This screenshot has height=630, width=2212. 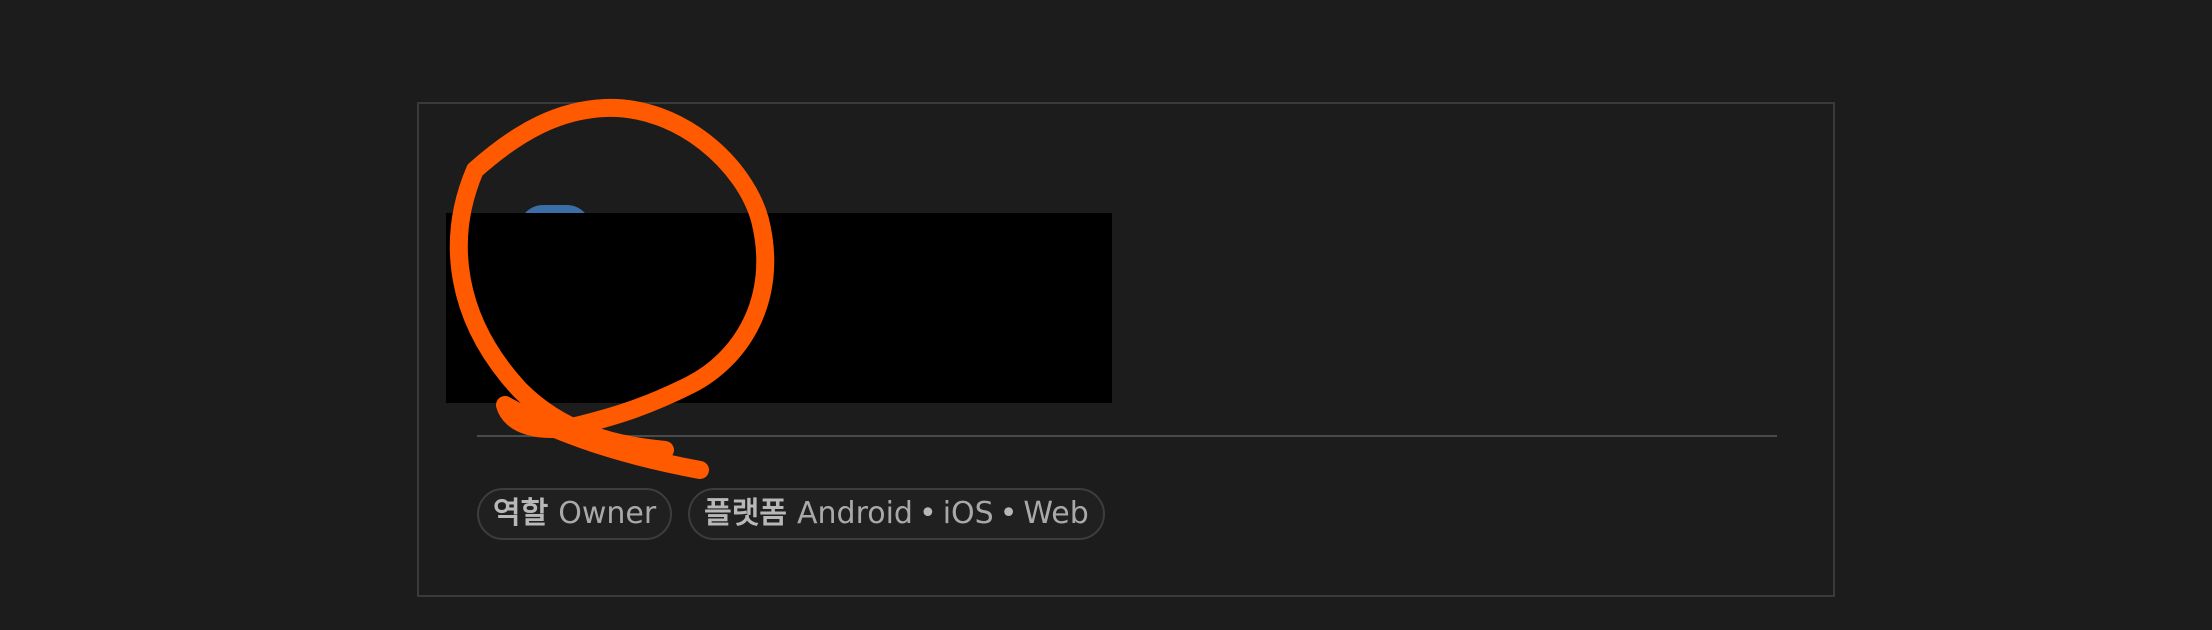 I want to click on platform-android: Android, so click(x=854, y=513).